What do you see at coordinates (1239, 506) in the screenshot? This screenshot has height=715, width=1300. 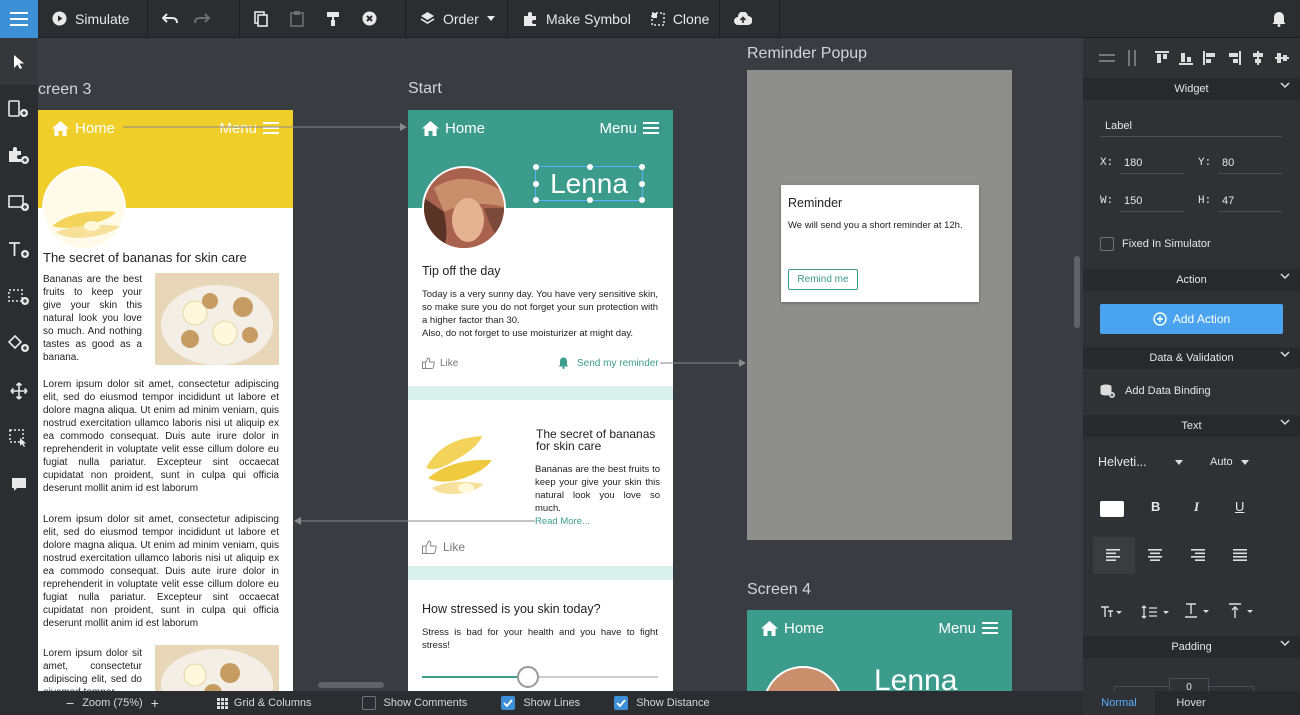 I see `underline-button: U` at bounding box center [1239, 506].